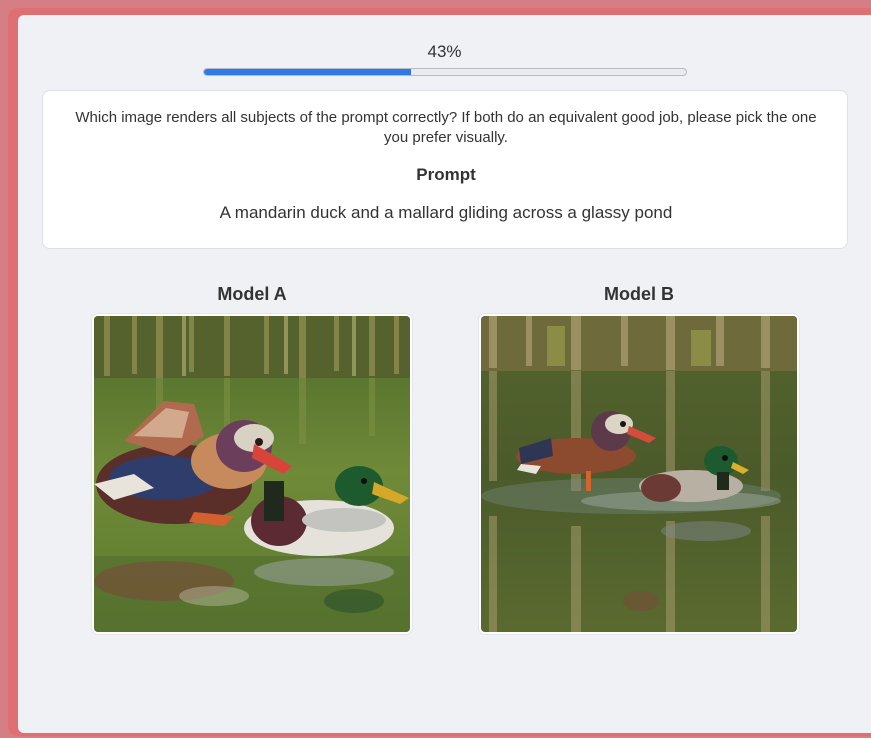 This screenshot has height=738, width=871. Describe the element at coordinates (639, 294) in the screenshot. I see `model-b-title: Model B` at that location.